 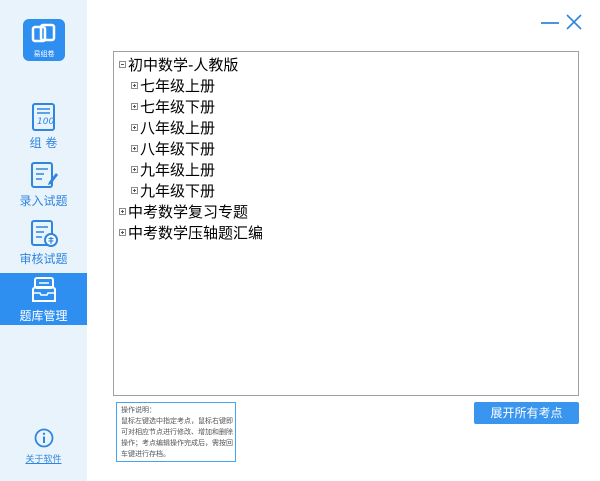 What do you see at coordinates (196, 233) in the screenshot?
I see `tree-node-label: 中考数学压轴题汇编` at bounding box center [196, 233].